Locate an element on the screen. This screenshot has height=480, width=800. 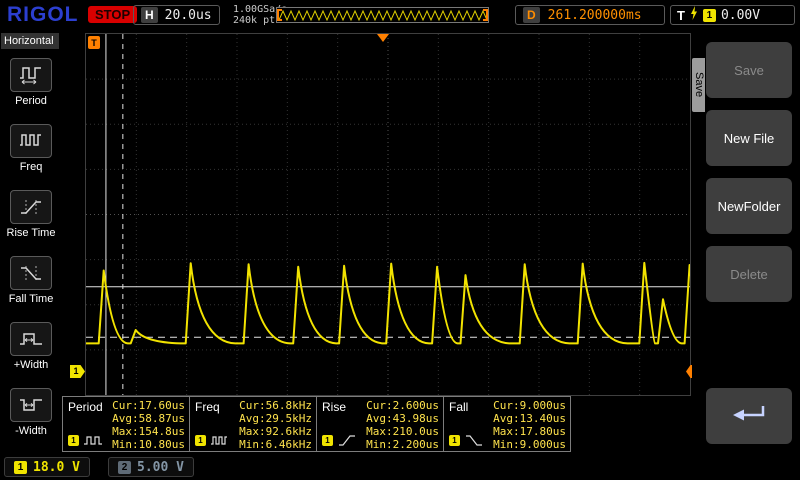
minus-width-icon is located at coordinates (31, 405).